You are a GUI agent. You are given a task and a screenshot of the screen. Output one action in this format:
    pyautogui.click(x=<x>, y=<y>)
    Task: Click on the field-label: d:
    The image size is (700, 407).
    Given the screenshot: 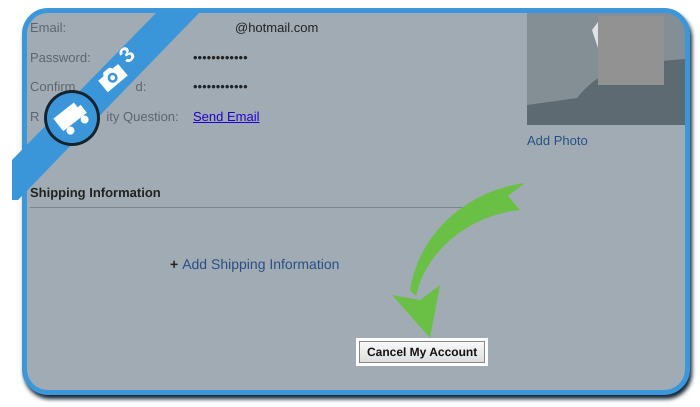 What is the action you would take?
    pyautogui.click(x=141, y=87)
    